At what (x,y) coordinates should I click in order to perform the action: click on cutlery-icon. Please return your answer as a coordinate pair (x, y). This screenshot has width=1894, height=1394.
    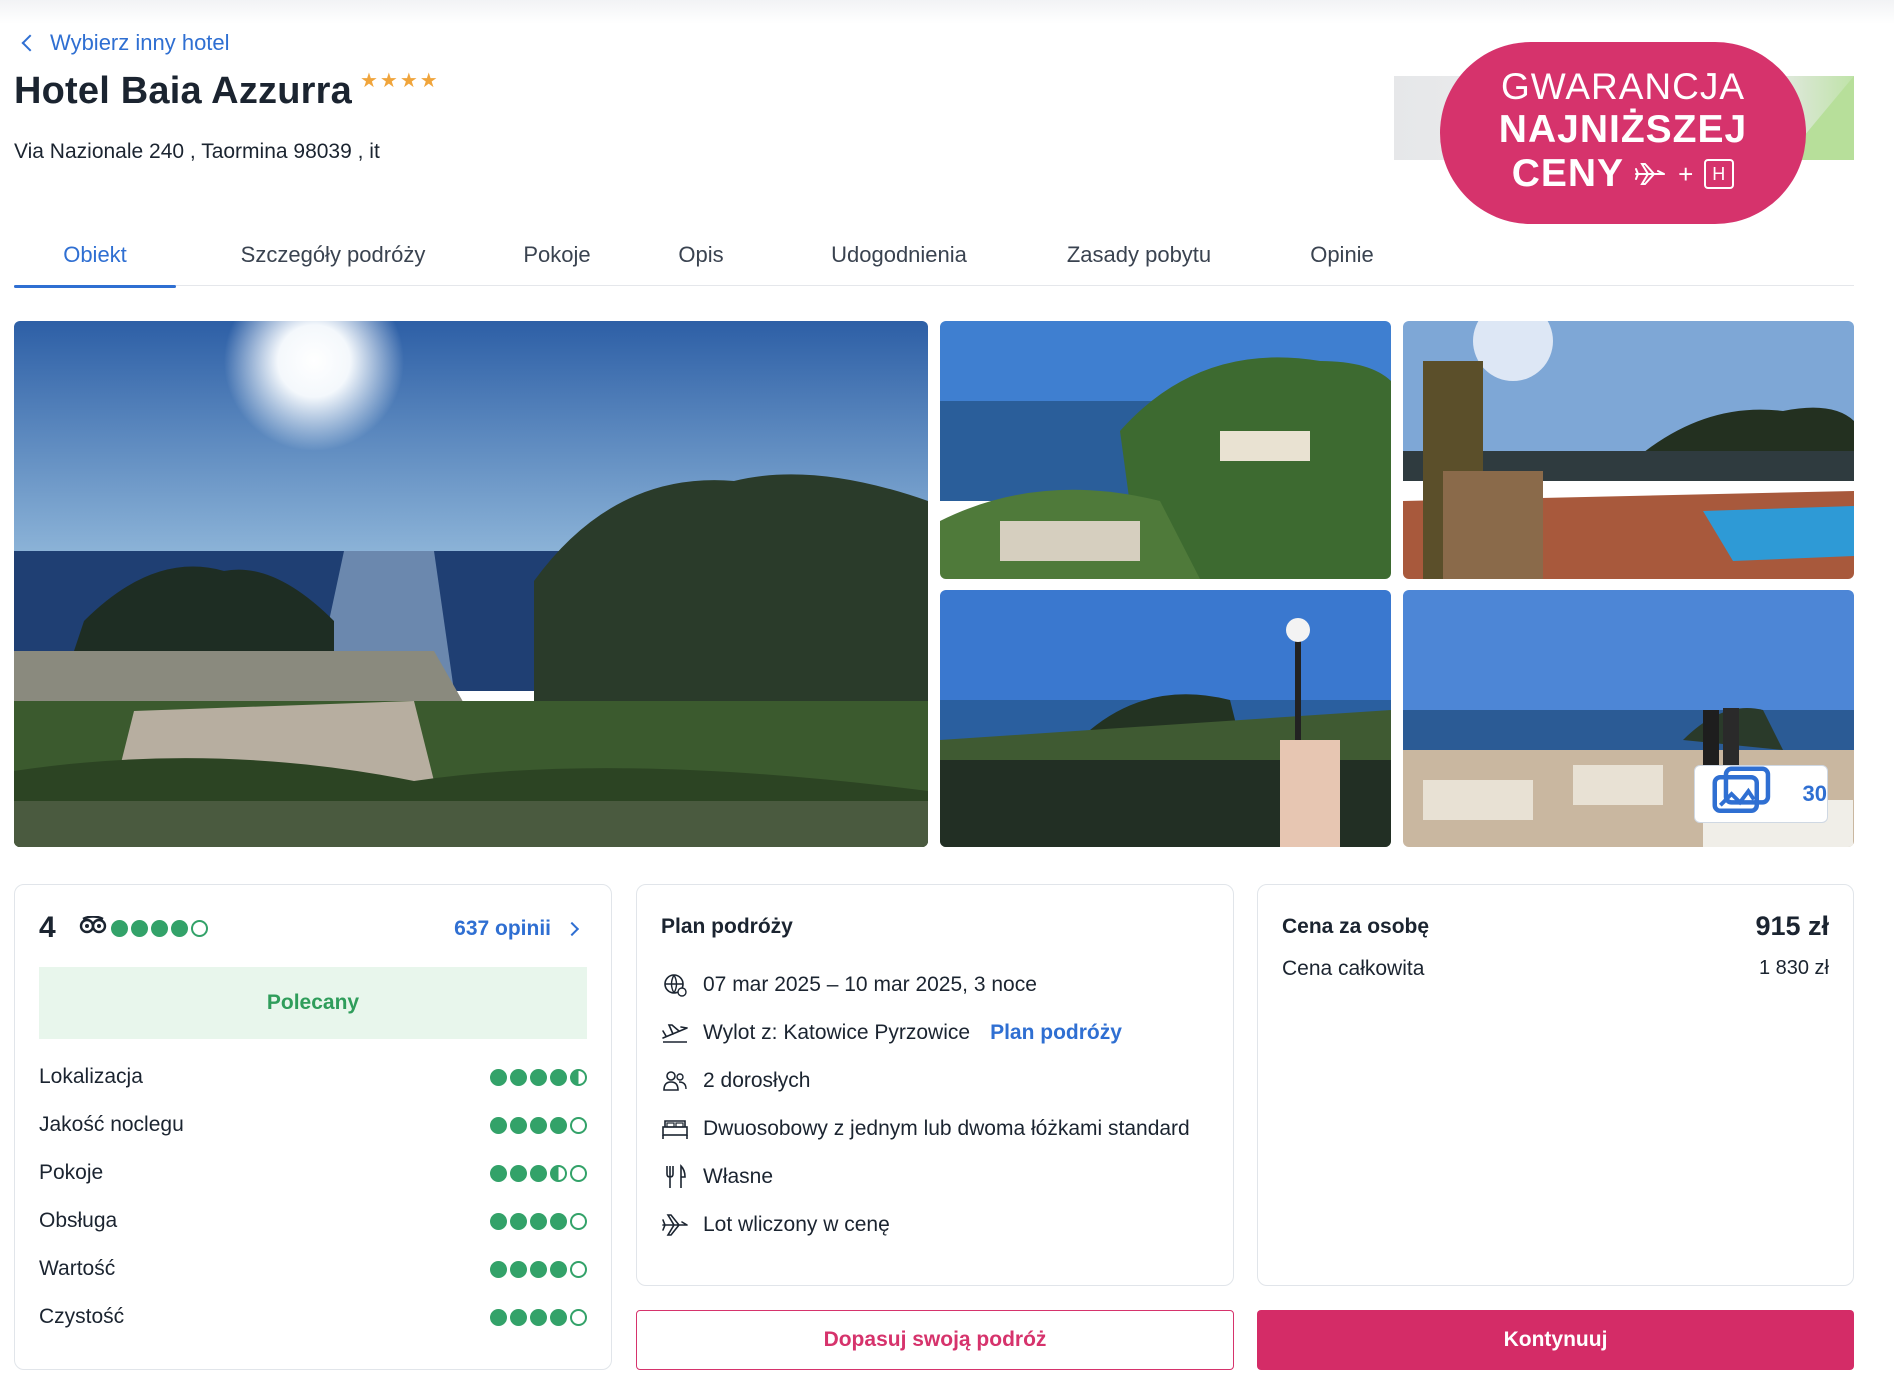
    Looking at the image, I should click on (675, 1177).